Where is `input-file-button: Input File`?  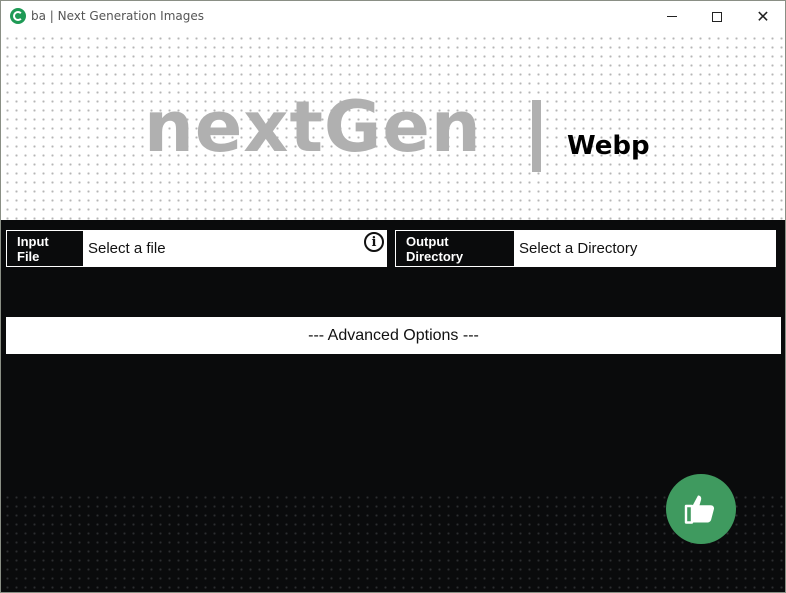 input-file-button: Input File is located at coordinates (45, 248).